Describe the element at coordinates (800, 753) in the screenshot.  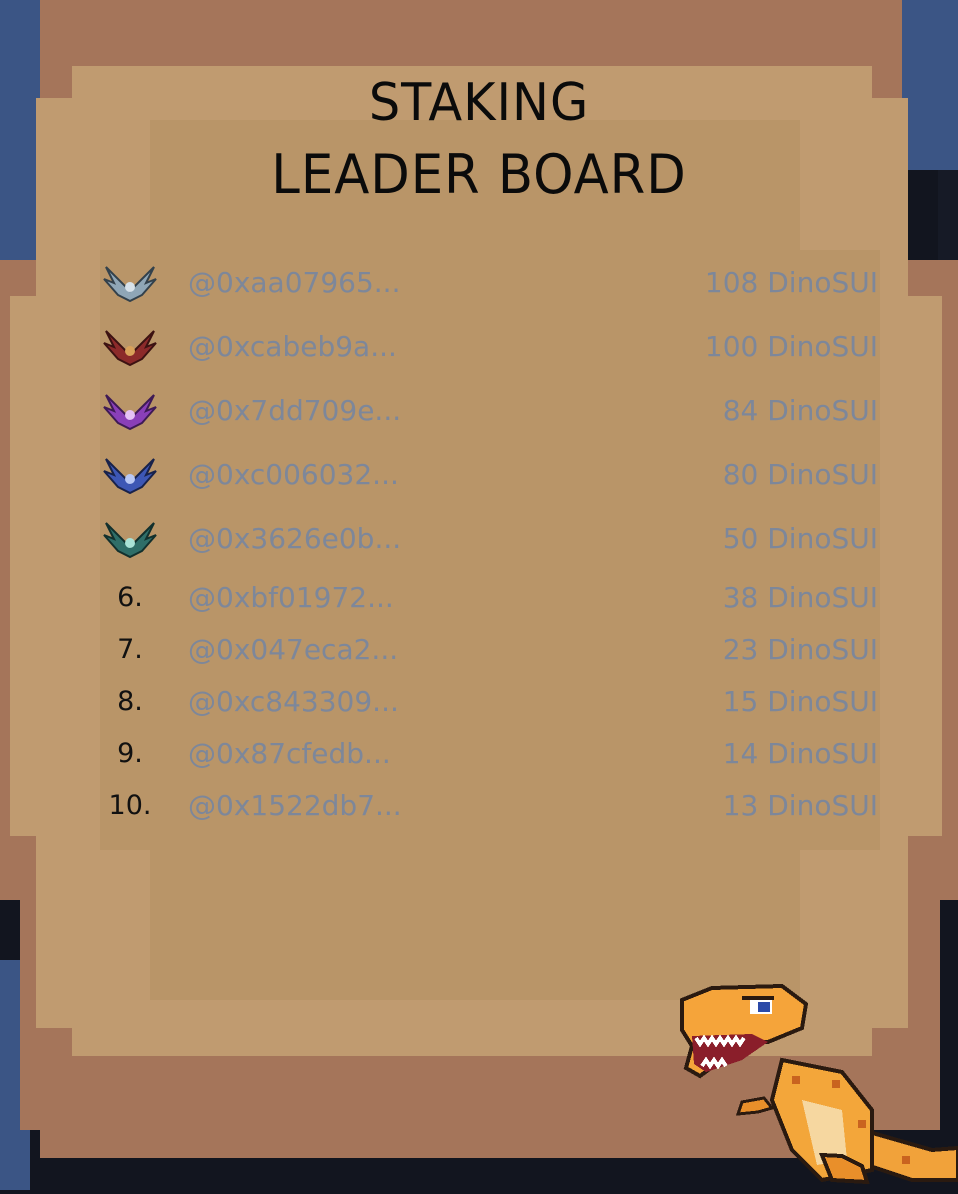
I see `stake-amount: 14 DinoSUI` at that location.